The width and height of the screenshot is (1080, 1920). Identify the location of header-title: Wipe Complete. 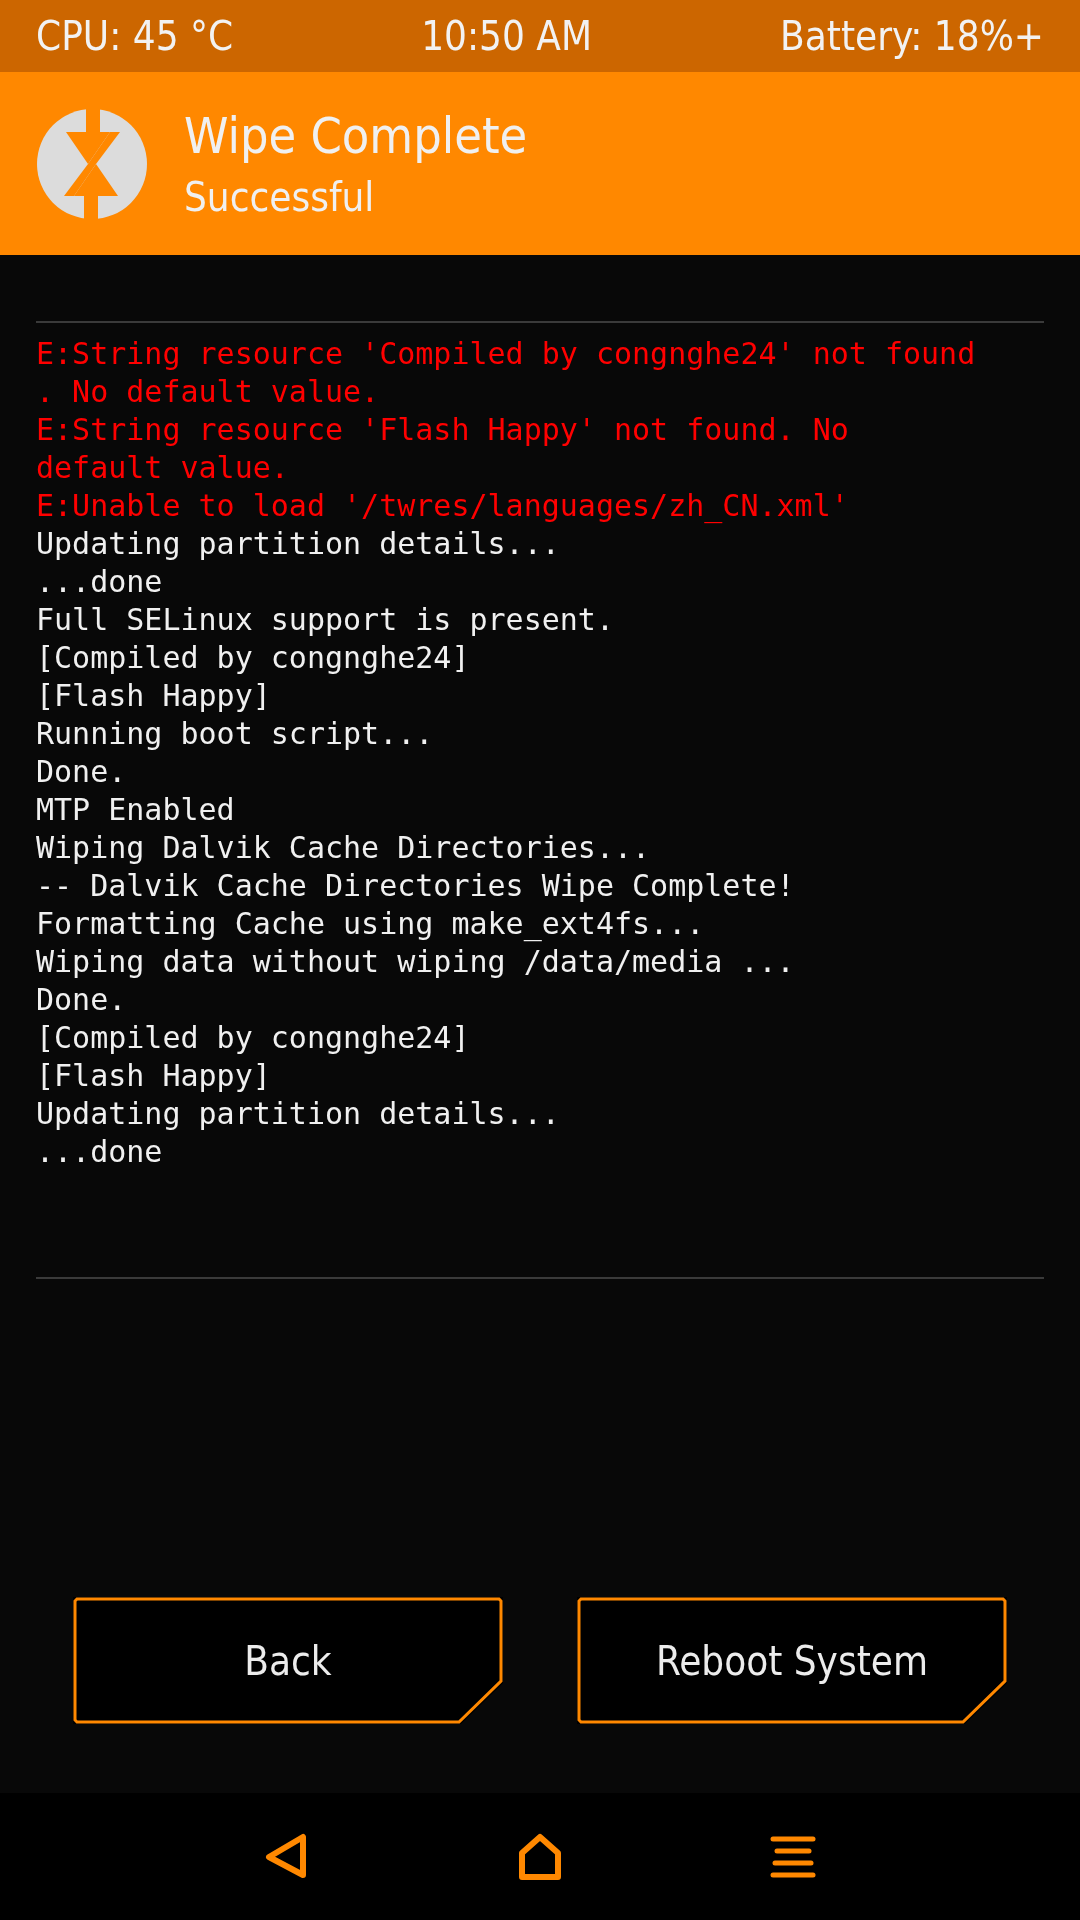
(356, 135).